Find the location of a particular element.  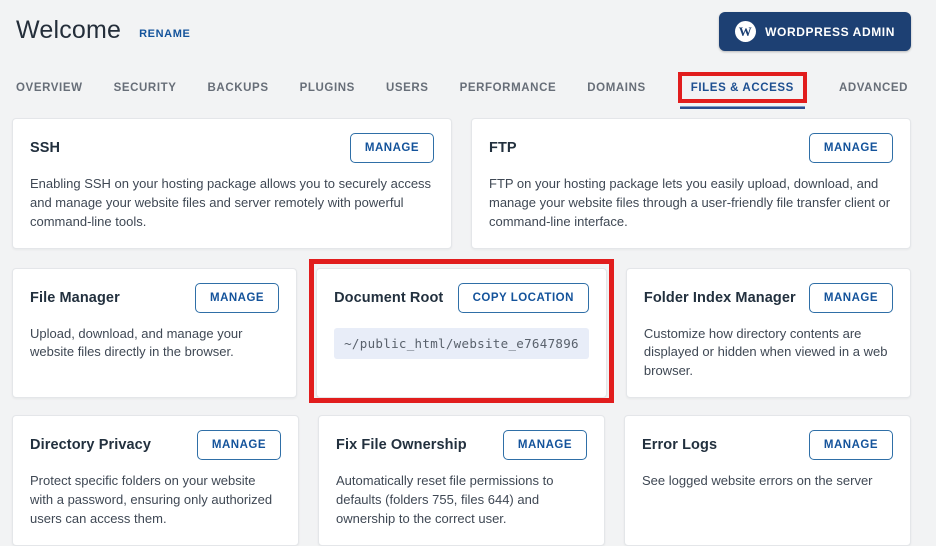

card-file-manager-header: File Manager MANAGE is located at coordinates (155, 297).